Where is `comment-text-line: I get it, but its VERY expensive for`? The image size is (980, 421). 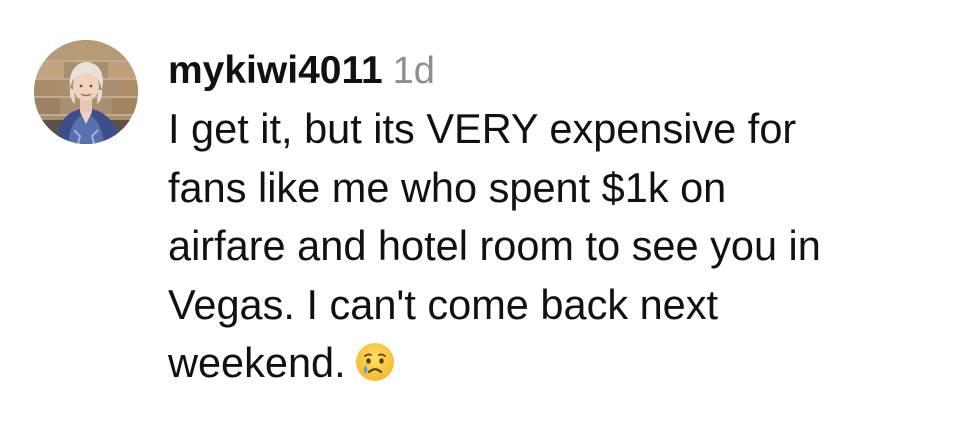 comment-text-line: I get it, but its VERY expensive for is located at coordinates (482, 128).